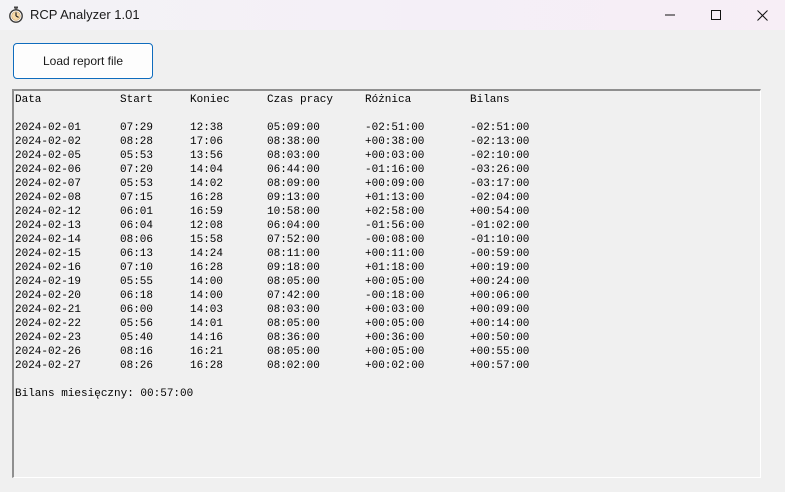 The height and width of the screenshot is (492, 785). Describe the element at coordinates (293, 170) in the screenshot. I see `table-cell: 06:44:00` at that location.